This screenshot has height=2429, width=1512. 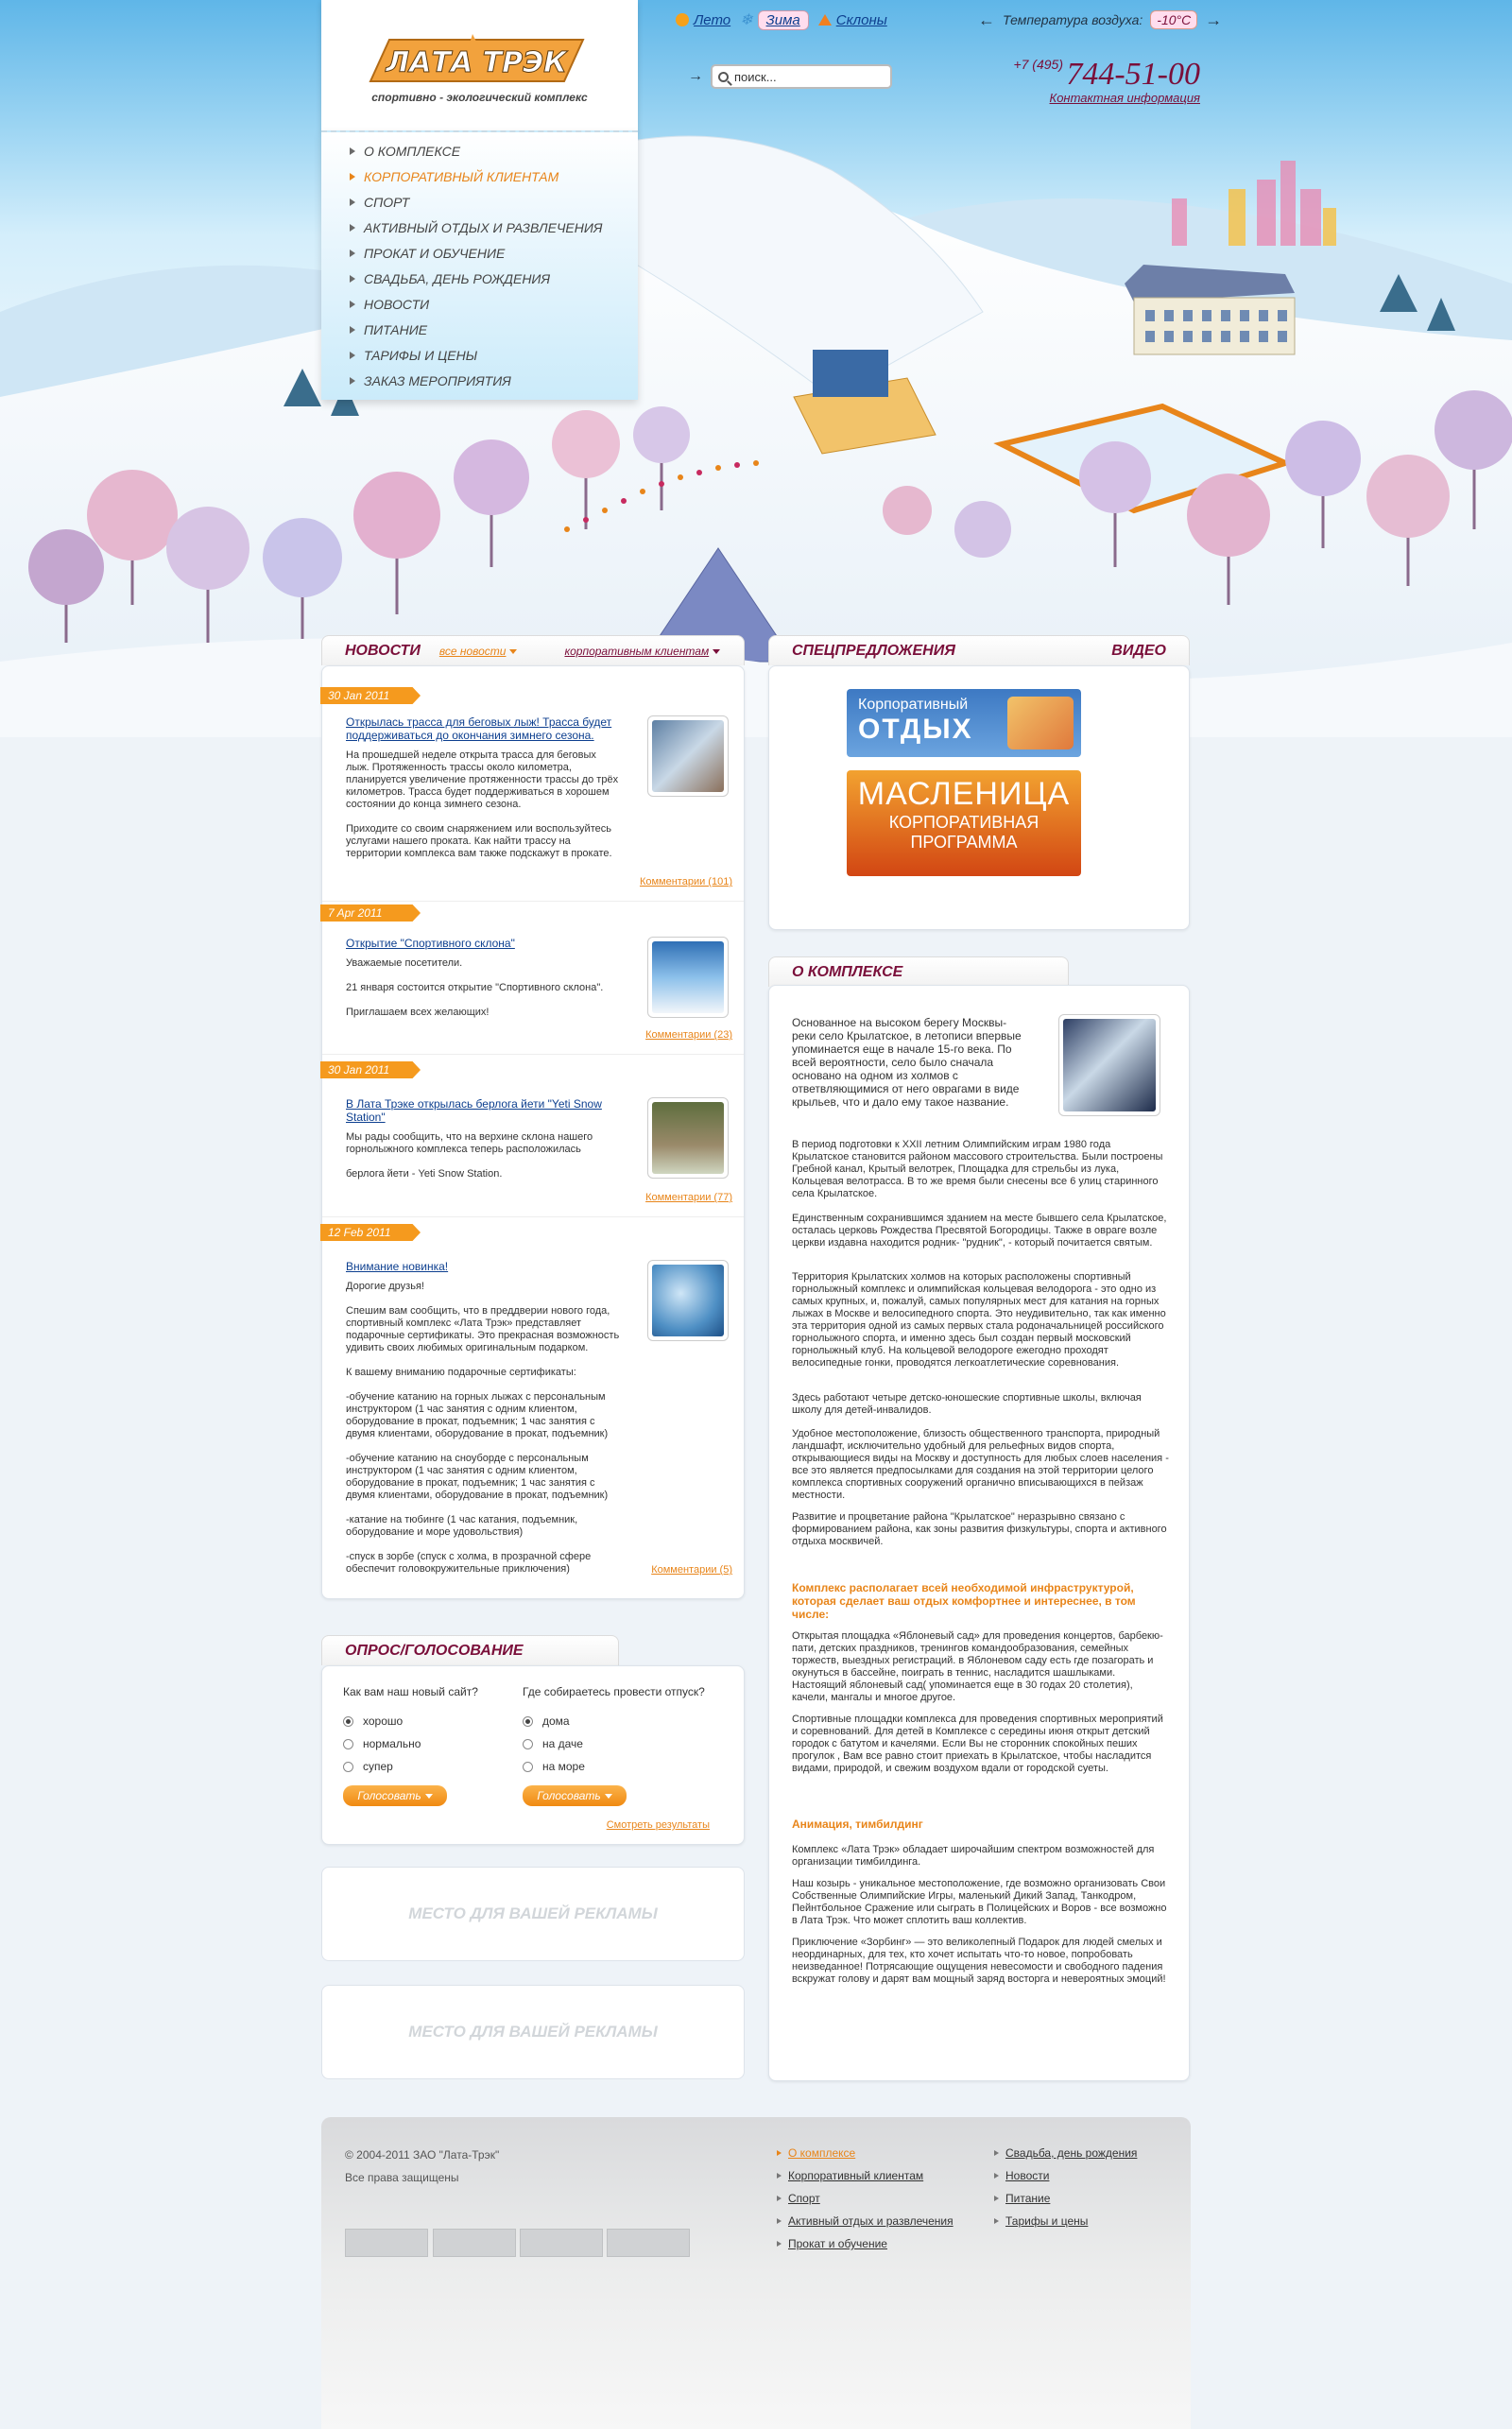 What do you see at coordinates (479, 253) in the screenshot?
I see `nav-item-rental: Прокат и обучение` at bounding box center [479, 253].